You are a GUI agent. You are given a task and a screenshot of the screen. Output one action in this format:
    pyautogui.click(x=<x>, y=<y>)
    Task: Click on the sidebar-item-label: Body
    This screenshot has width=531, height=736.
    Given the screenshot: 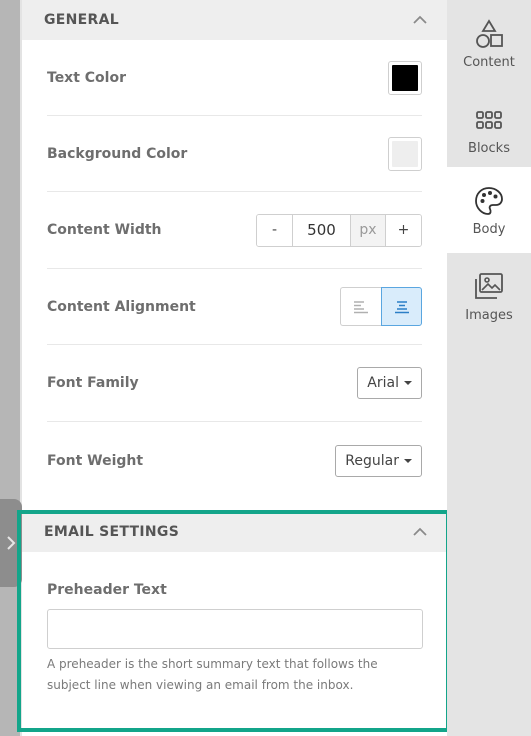 What is the action you would take?
    pyautogui.click(x=489, y=229)
    